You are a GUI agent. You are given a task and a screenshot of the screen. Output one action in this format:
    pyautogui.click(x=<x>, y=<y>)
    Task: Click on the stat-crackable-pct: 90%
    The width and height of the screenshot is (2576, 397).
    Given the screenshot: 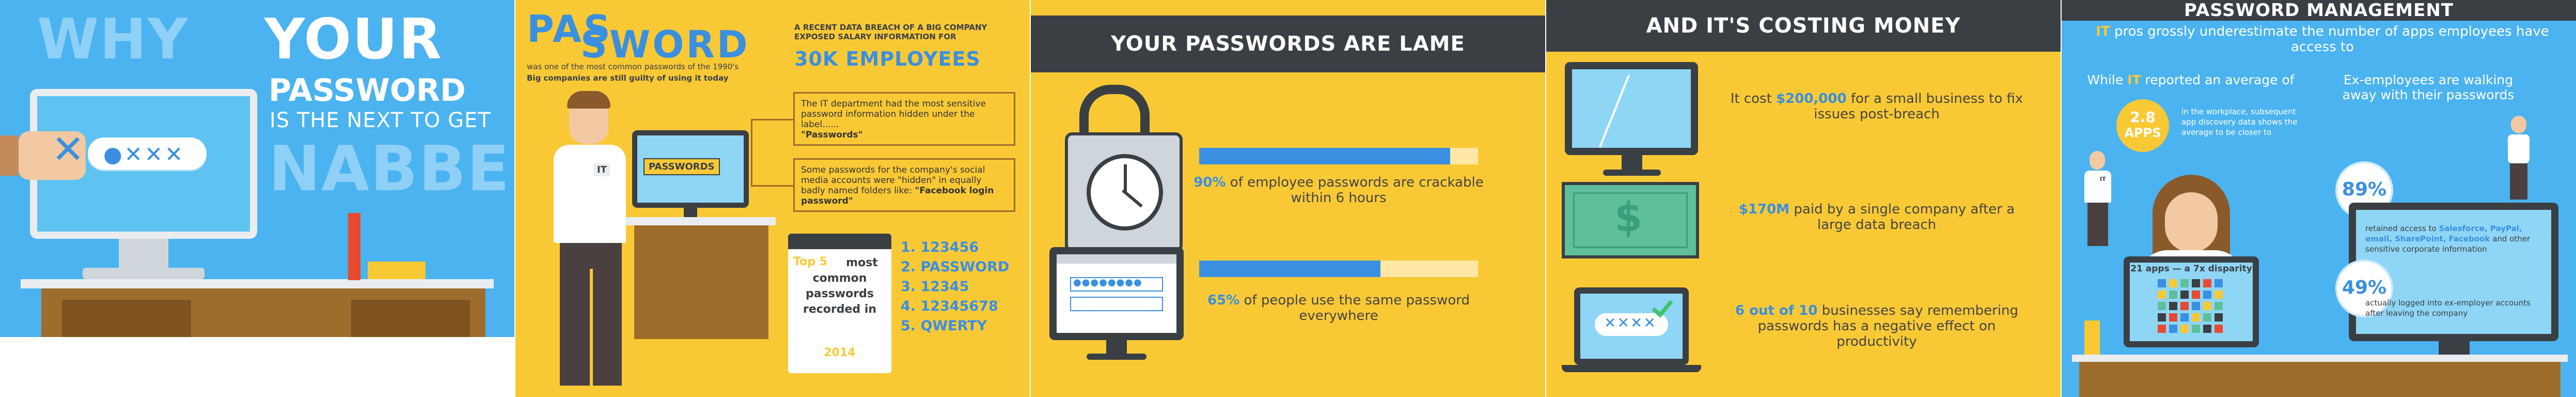 What is the action you would take?
    pyautogui.click(x=1209, y=182)
    